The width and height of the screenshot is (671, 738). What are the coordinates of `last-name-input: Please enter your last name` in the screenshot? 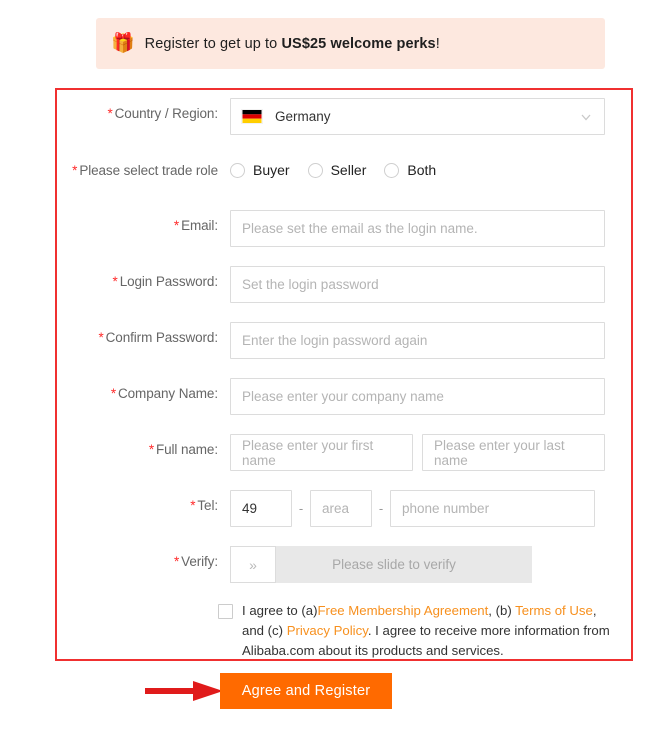 It's located at (513, 452).